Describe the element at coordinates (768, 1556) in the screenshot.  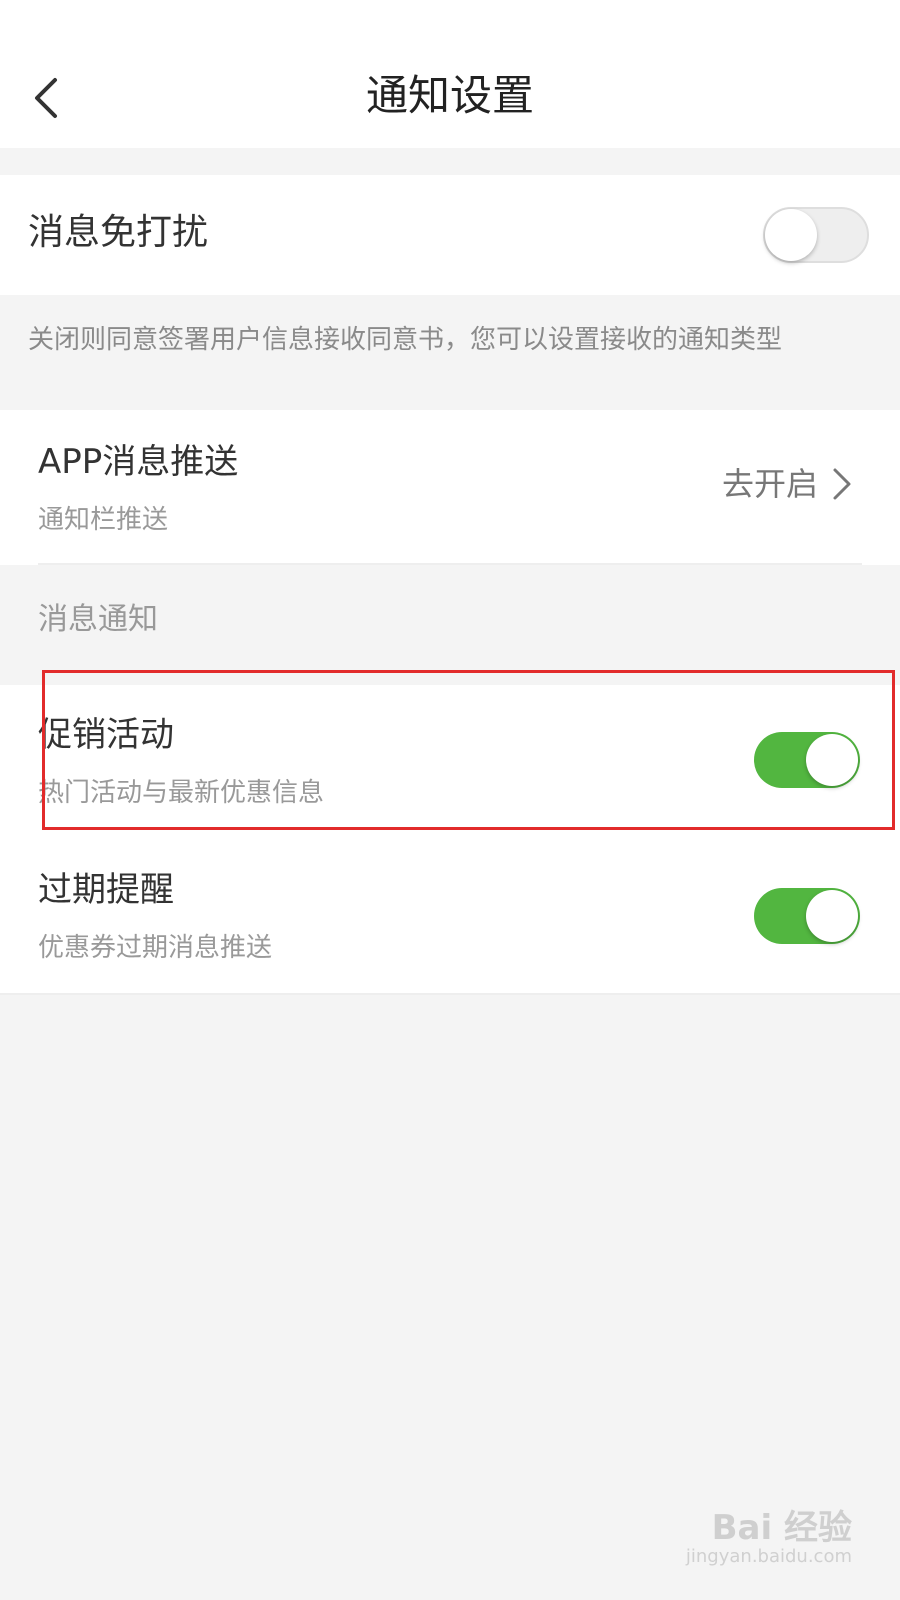
I see `watermark-url: jingyan.baidu.com` at that location.